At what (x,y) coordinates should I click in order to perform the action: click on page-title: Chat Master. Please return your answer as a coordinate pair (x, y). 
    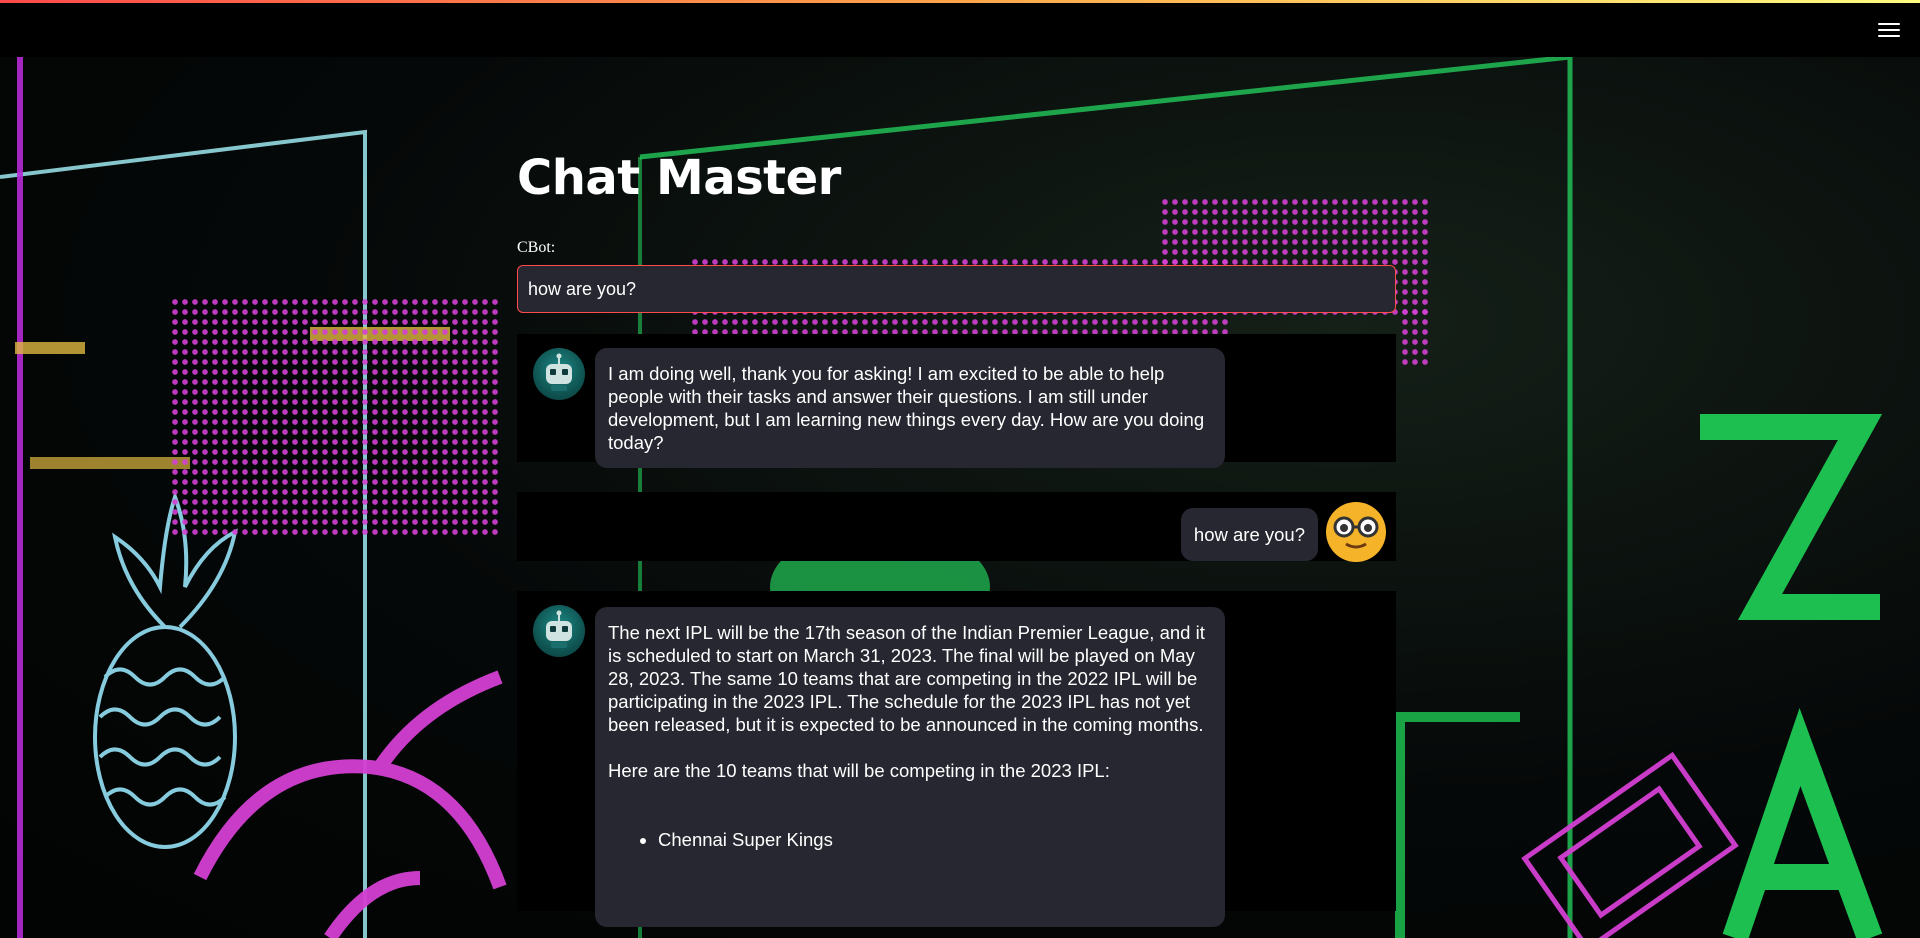
    Looking at the image, I should click on (679, 178).